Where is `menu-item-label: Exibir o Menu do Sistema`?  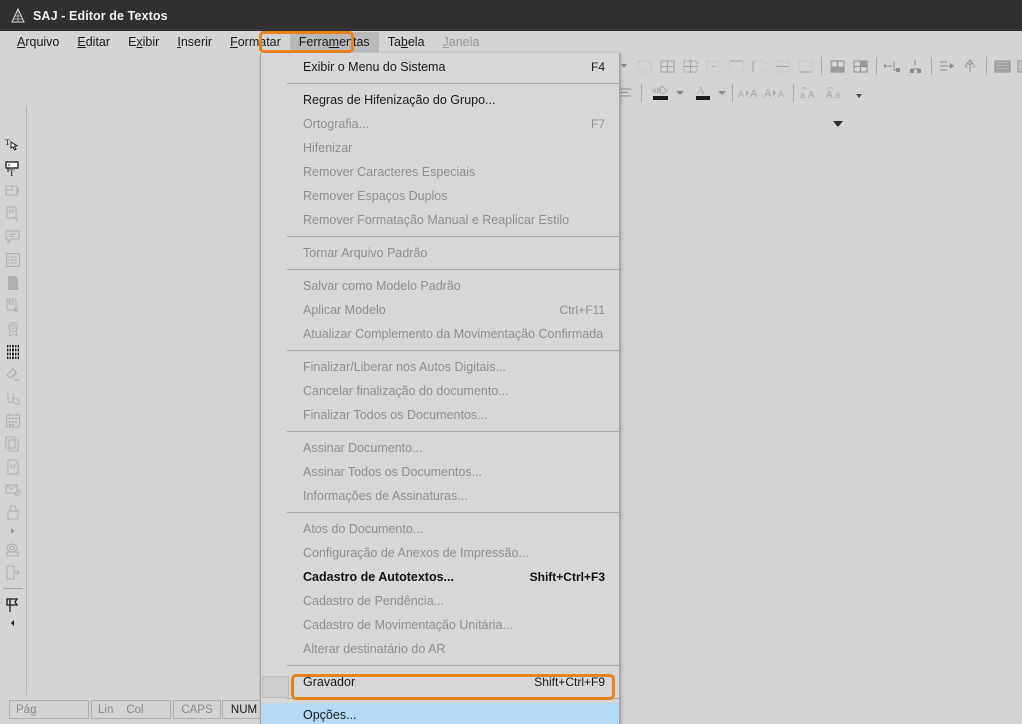 menu-item-label: Exibir o Menu do Sistema is located at coordinates (374, 67).